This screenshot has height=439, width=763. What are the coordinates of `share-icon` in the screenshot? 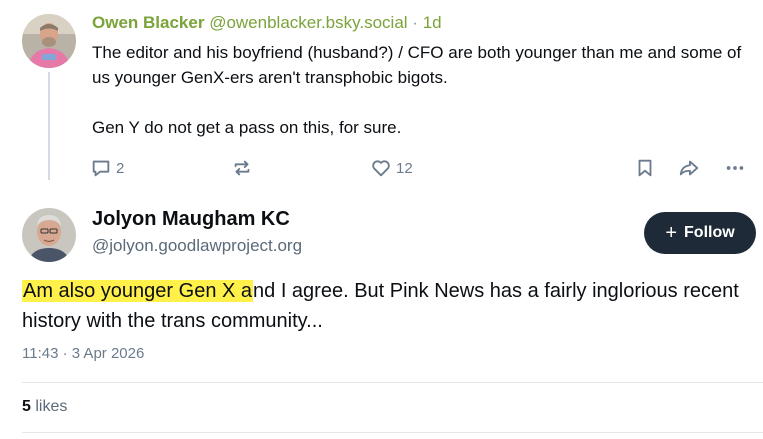 It's located at (689, 168).